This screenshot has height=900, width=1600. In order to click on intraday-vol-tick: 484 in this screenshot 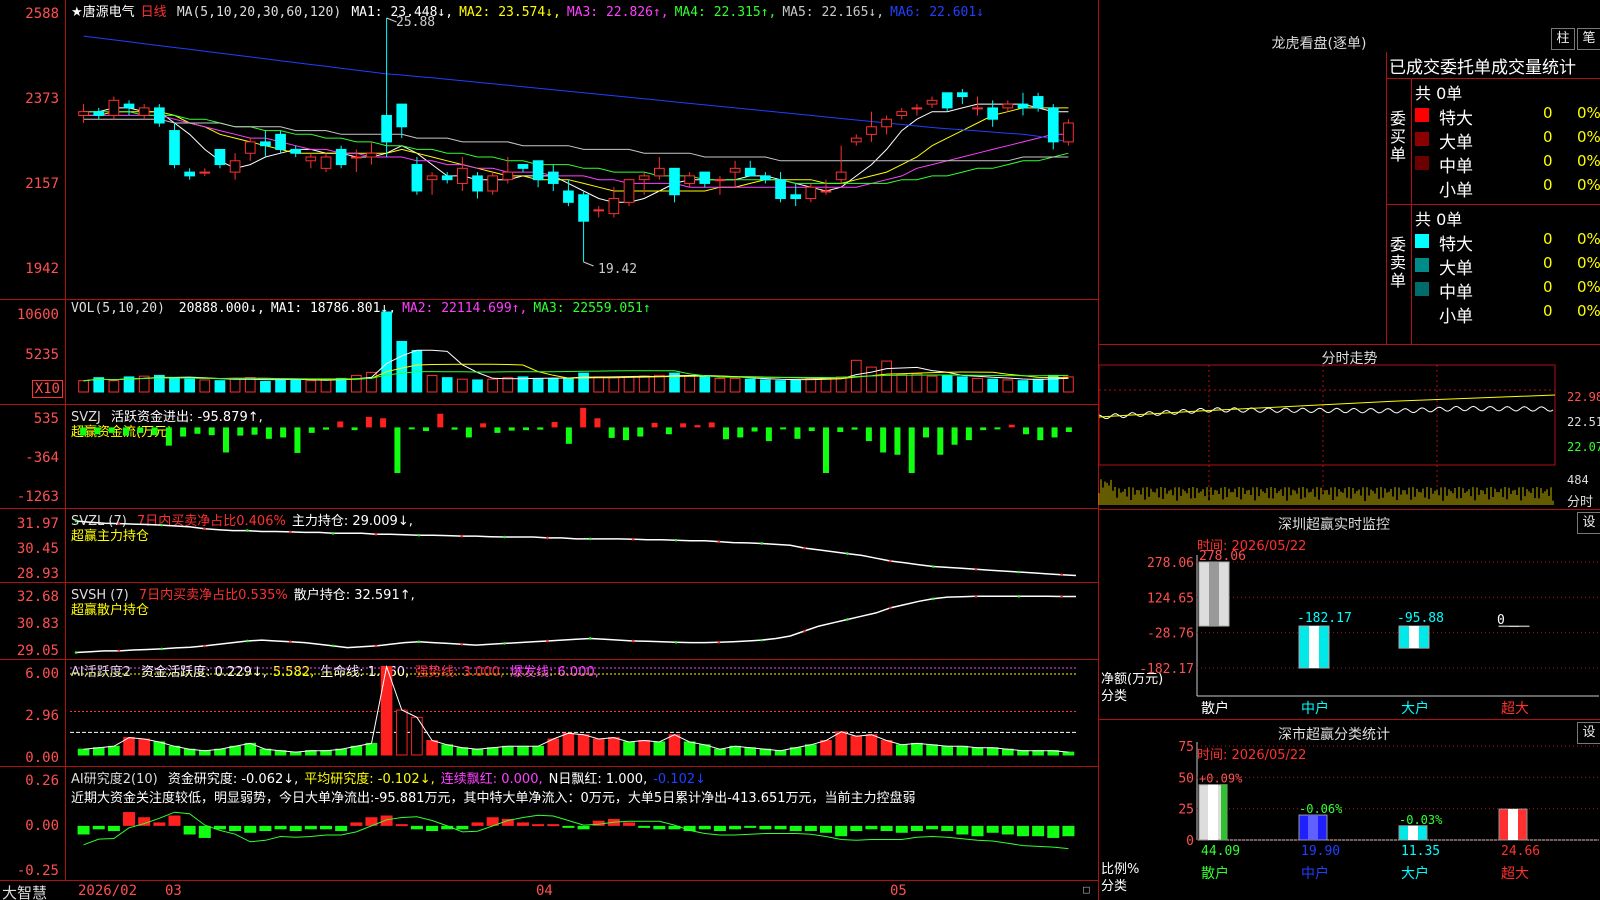, I will do `click(1578, 480)`.